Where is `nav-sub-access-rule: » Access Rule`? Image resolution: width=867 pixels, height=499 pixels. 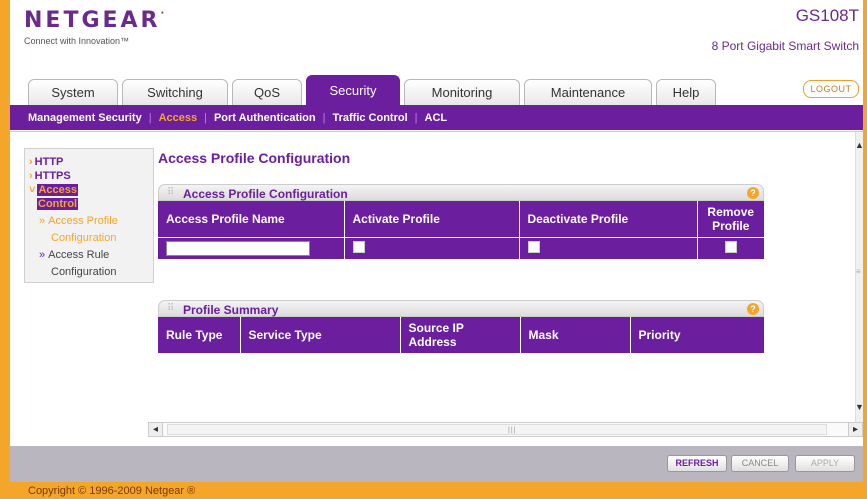 nav-sub-access-rule: » Access Rule is located at coordinates (91, 255).